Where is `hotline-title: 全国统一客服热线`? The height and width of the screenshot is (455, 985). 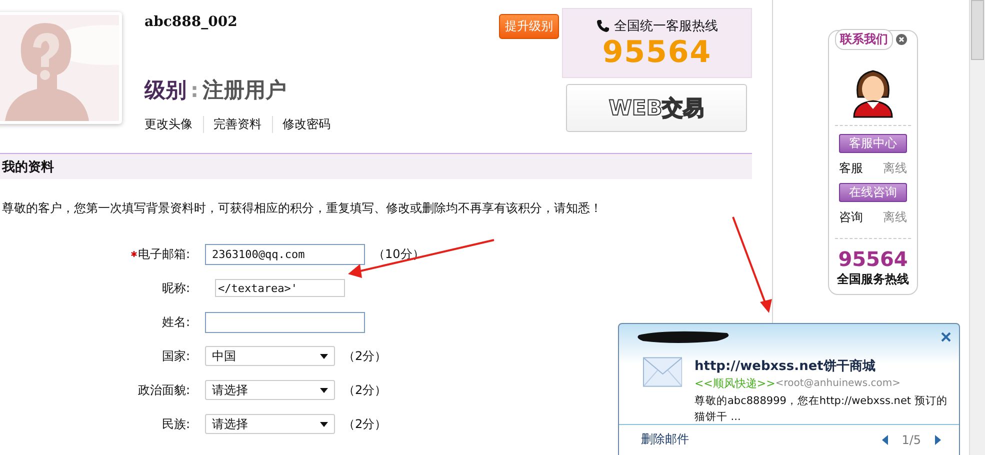 hotline-title: 全国统一客服热线 is located at coordinates (666, 26).